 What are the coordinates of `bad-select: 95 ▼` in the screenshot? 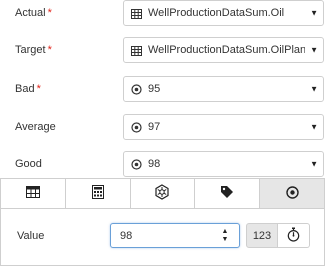 It's located at (223, 89).